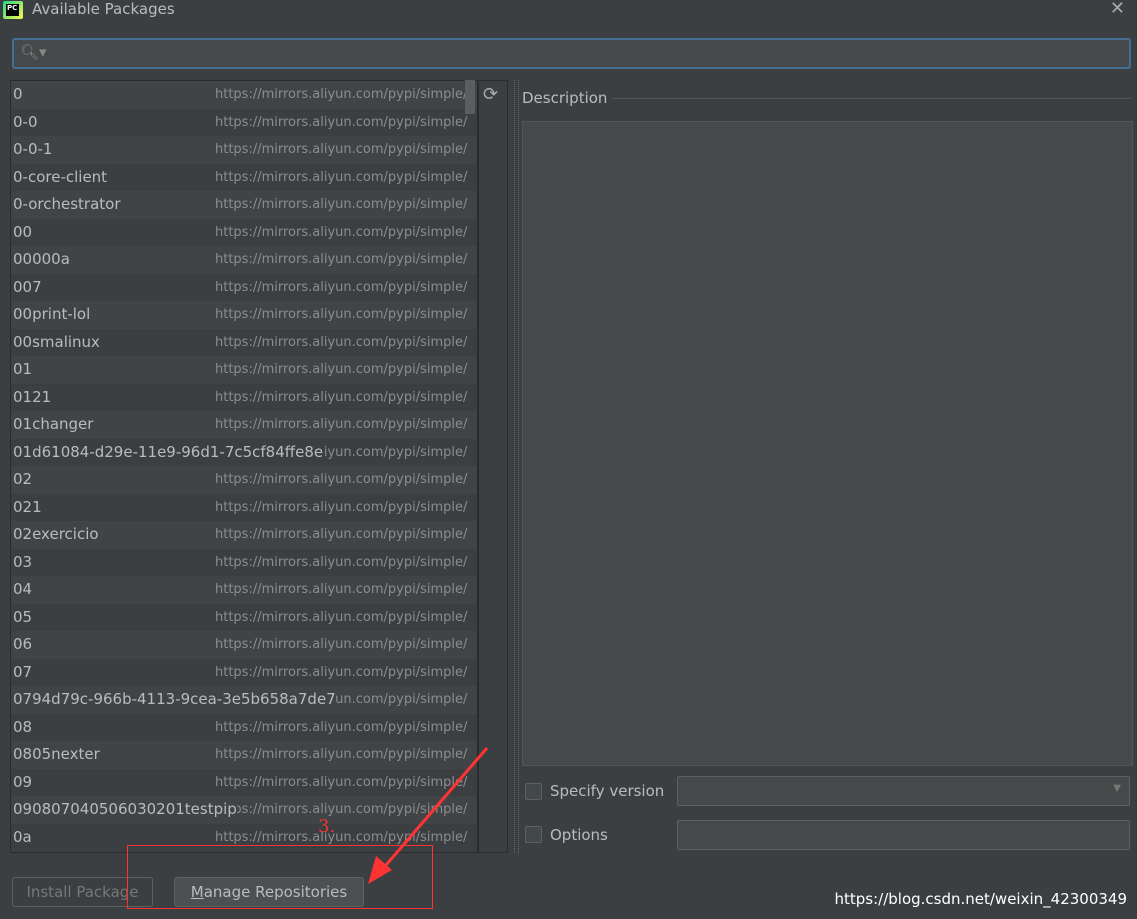 This screenshot has height=919, width=1137. Describe the element at coordinates (22, 369) in the screenshot. I see `package-name: 01` at that location.